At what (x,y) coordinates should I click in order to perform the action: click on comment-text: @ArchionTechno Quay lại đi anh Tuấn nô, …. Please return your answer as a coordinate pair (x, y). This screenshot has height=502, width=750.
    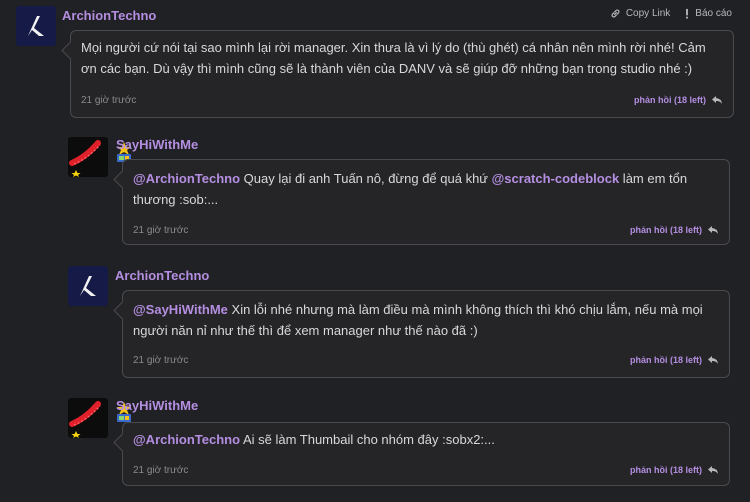
    Looking at the image, I should click on (426, 189).